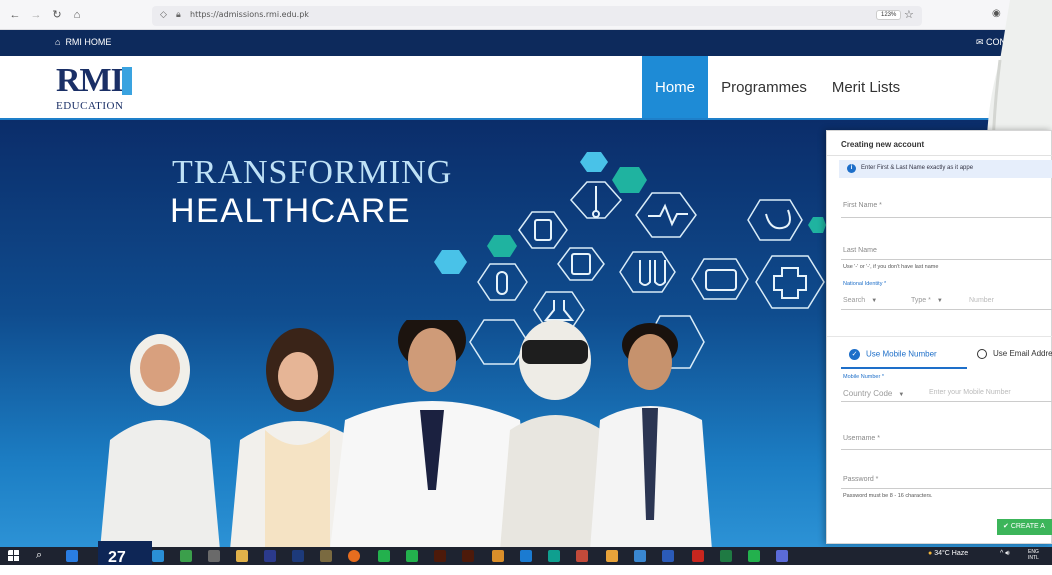 This screenshot has height=575, width=1052. Describe the element at coordinates (854, 300) in the screenshot. I see `search-select-value: Search` at that location.